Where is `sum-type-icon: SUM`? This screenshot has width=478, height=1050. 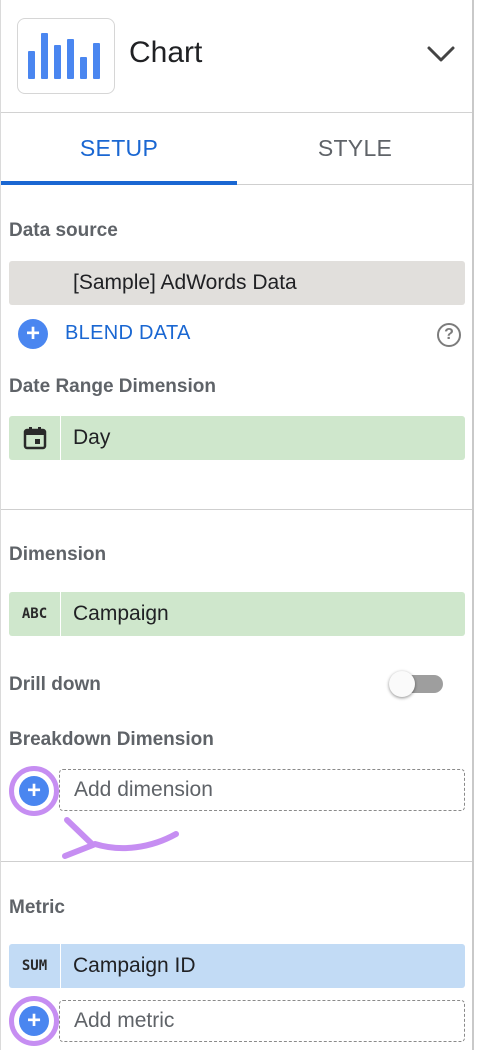 sum-type-icon: SUM is located at coordinates (35, 966).